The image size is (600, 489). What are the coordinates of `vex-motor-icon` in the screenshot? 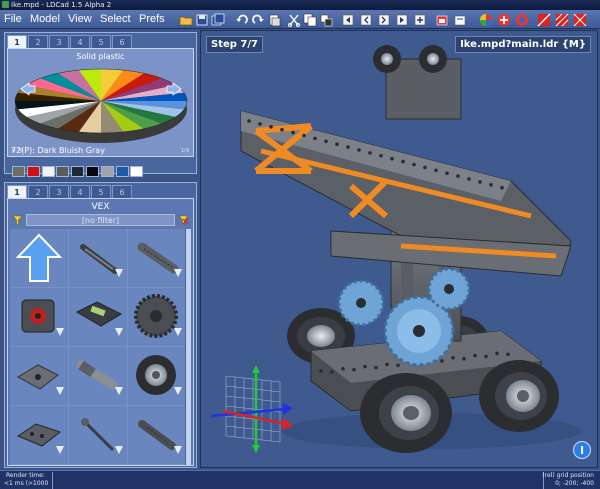 It's located at (42, 317).